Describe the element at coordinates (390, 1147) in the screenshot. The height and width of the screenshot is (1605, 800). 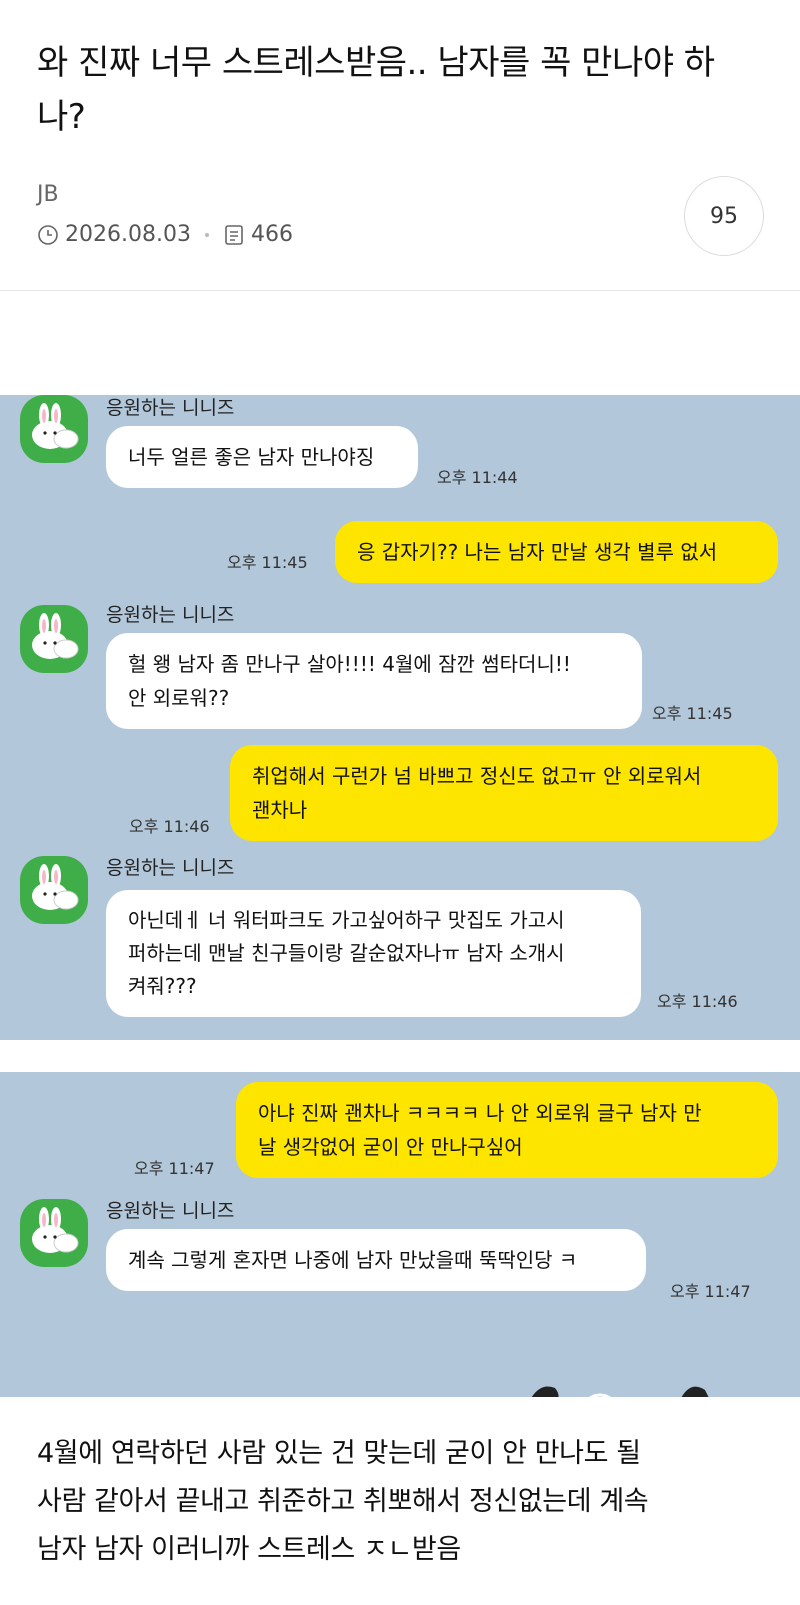
I see `message-text-line: 날 생각없어 굳이 안 만나구싶어` at that location.